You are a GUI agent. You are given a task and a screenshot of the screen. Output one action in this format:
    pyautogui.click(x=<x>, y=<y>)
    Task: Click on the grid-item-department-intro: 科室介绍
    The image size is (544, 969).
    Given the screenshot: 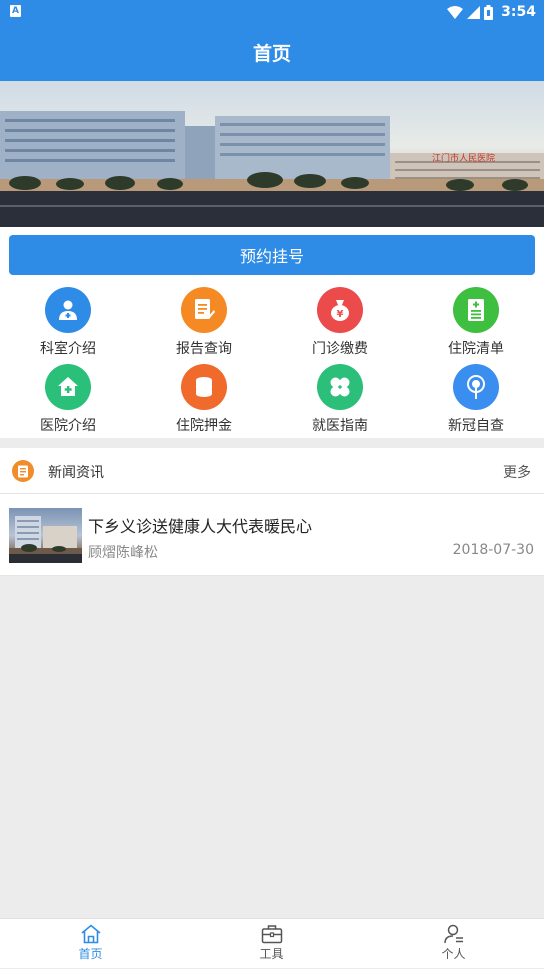 What is the action you would take?
    pyautogui.click(x=68, y=324)
    